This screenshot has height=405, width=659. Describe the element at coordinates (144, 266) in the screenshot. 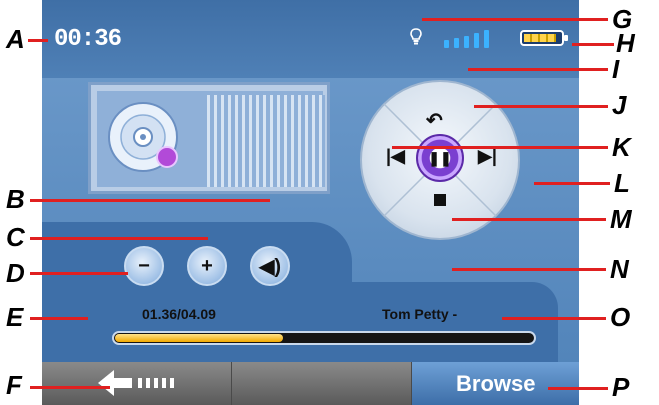

I see `volume-down-icon: −` at that location.